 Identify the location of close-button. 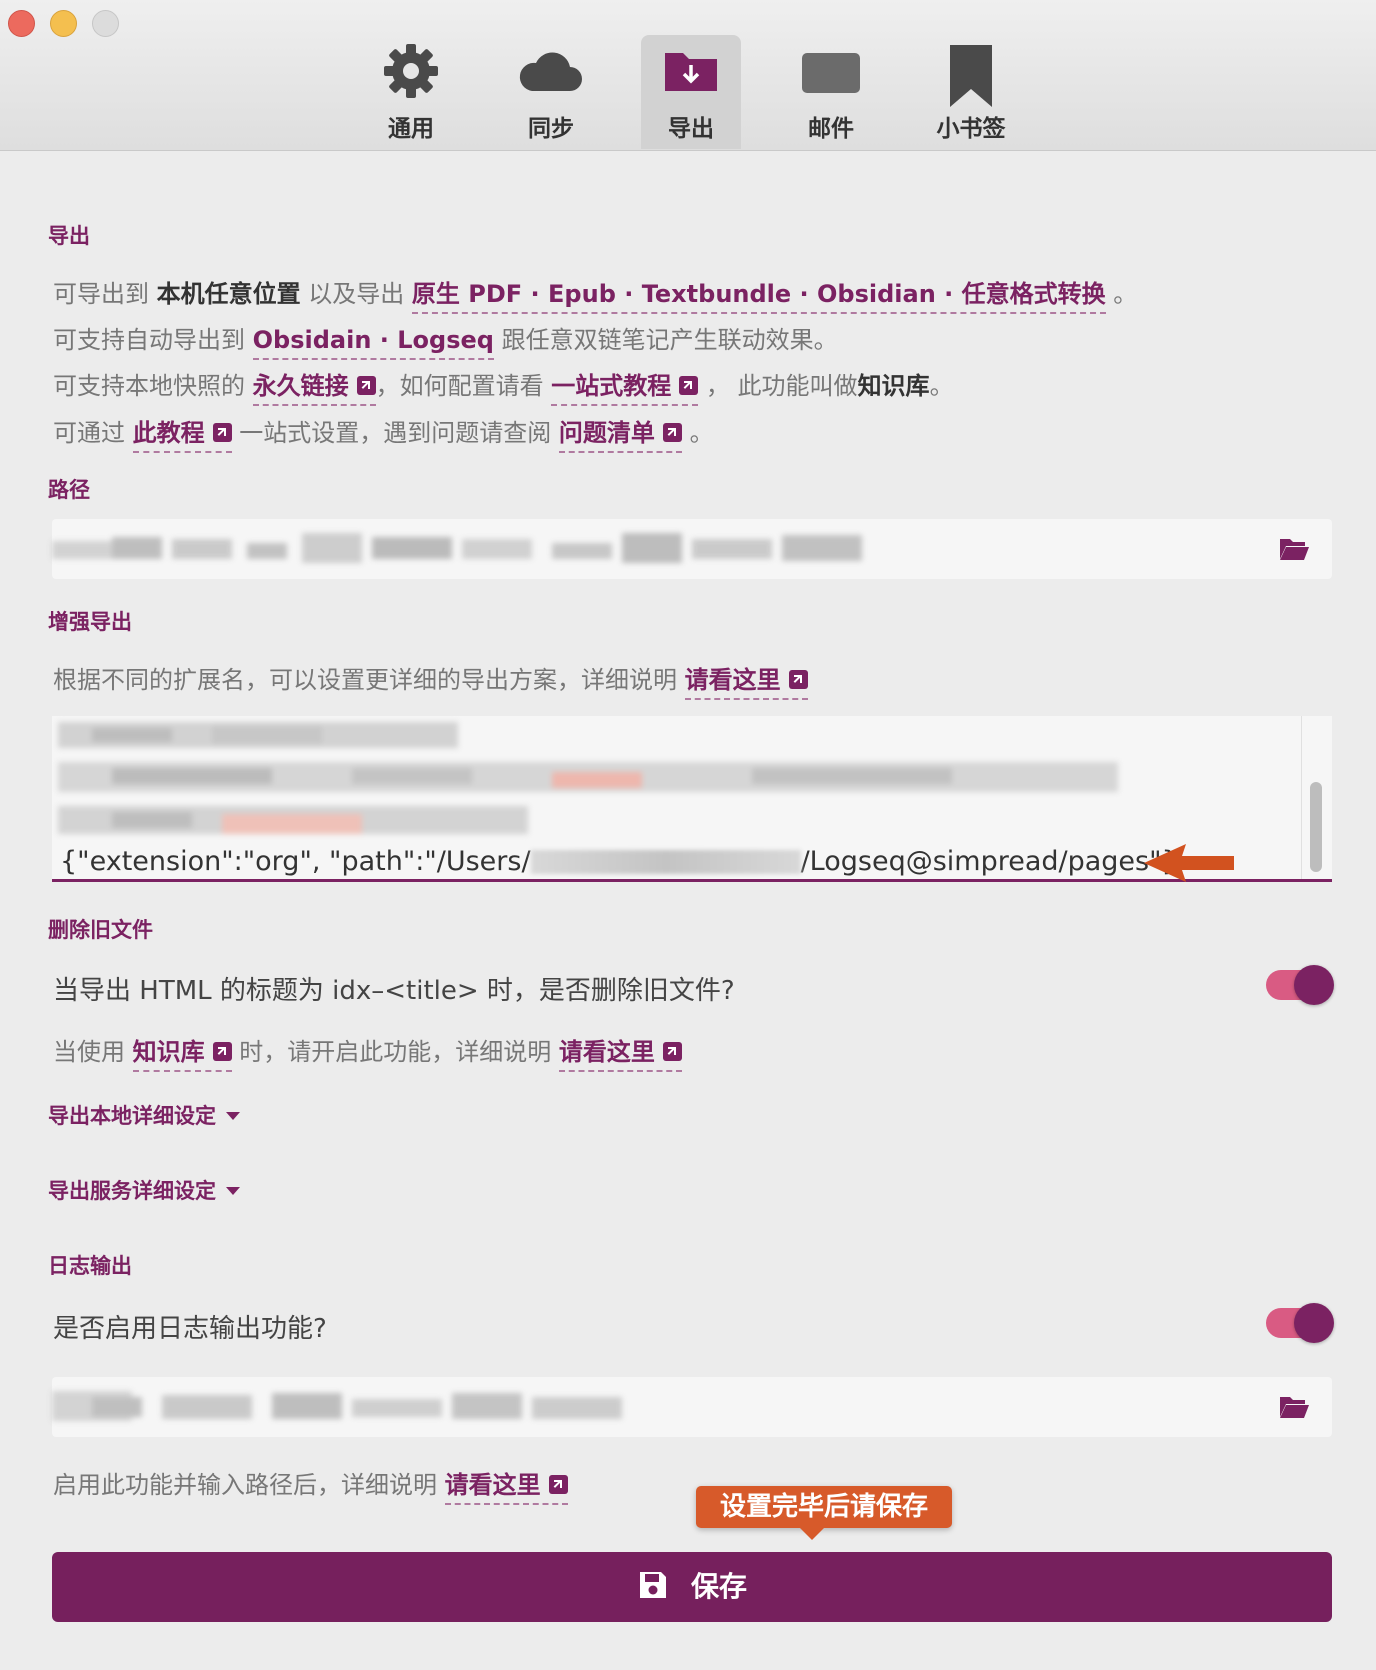
(21, 23).